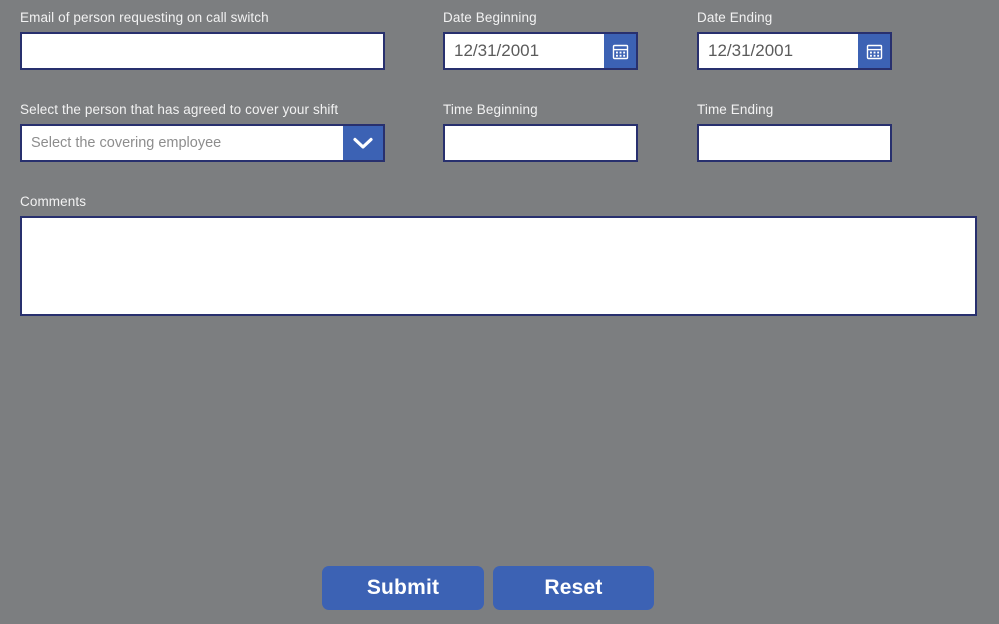  I want to click on date-ending-label: Date Ending, so click(735, 17).